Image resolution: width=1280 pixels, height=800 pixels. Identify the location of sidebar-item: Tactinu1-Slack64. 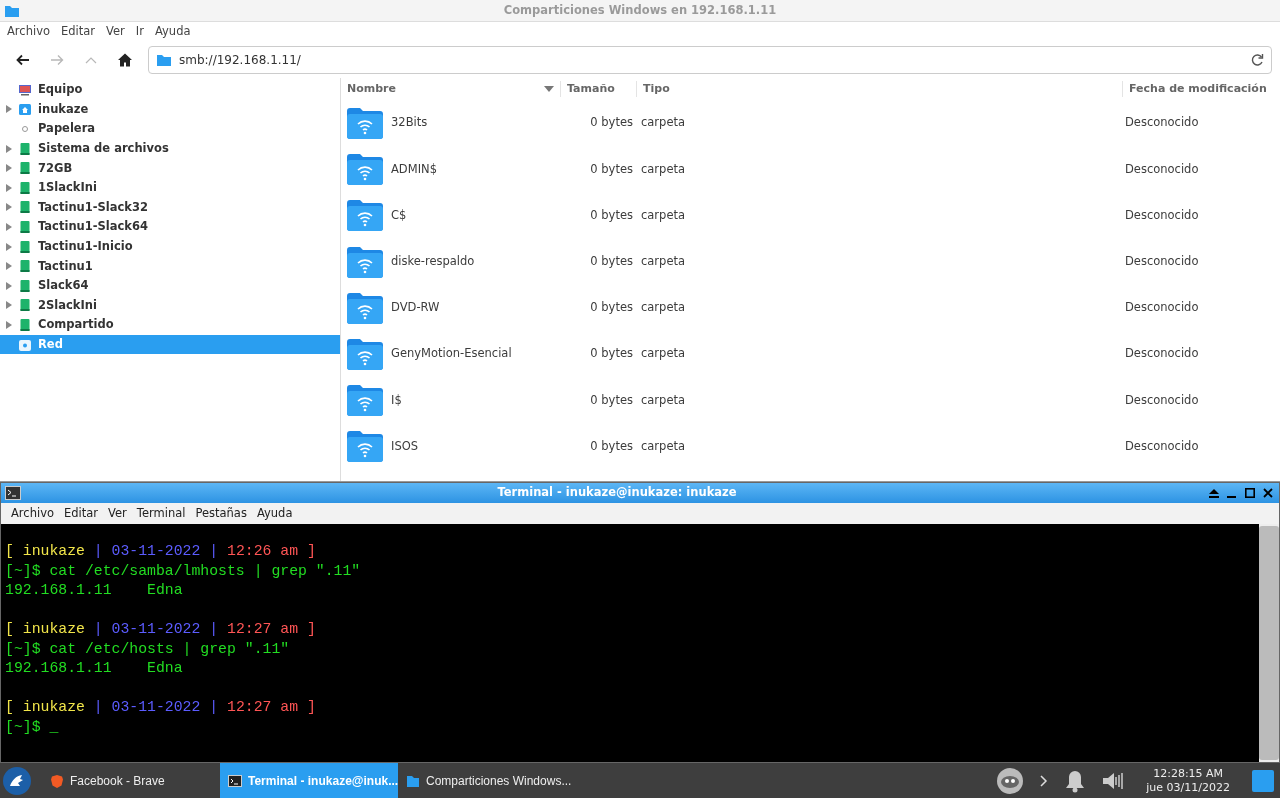
(170, 227).